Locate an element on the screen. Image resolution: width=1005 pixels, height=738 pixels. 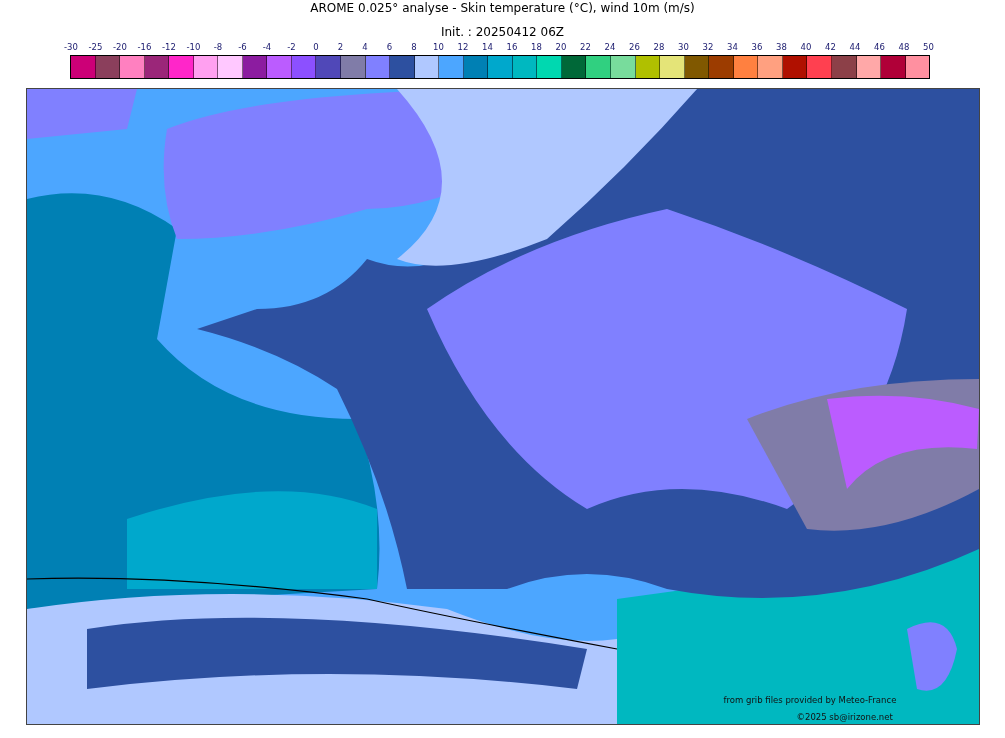
colorbar-label: 26 is located at coordinates (634, 47).